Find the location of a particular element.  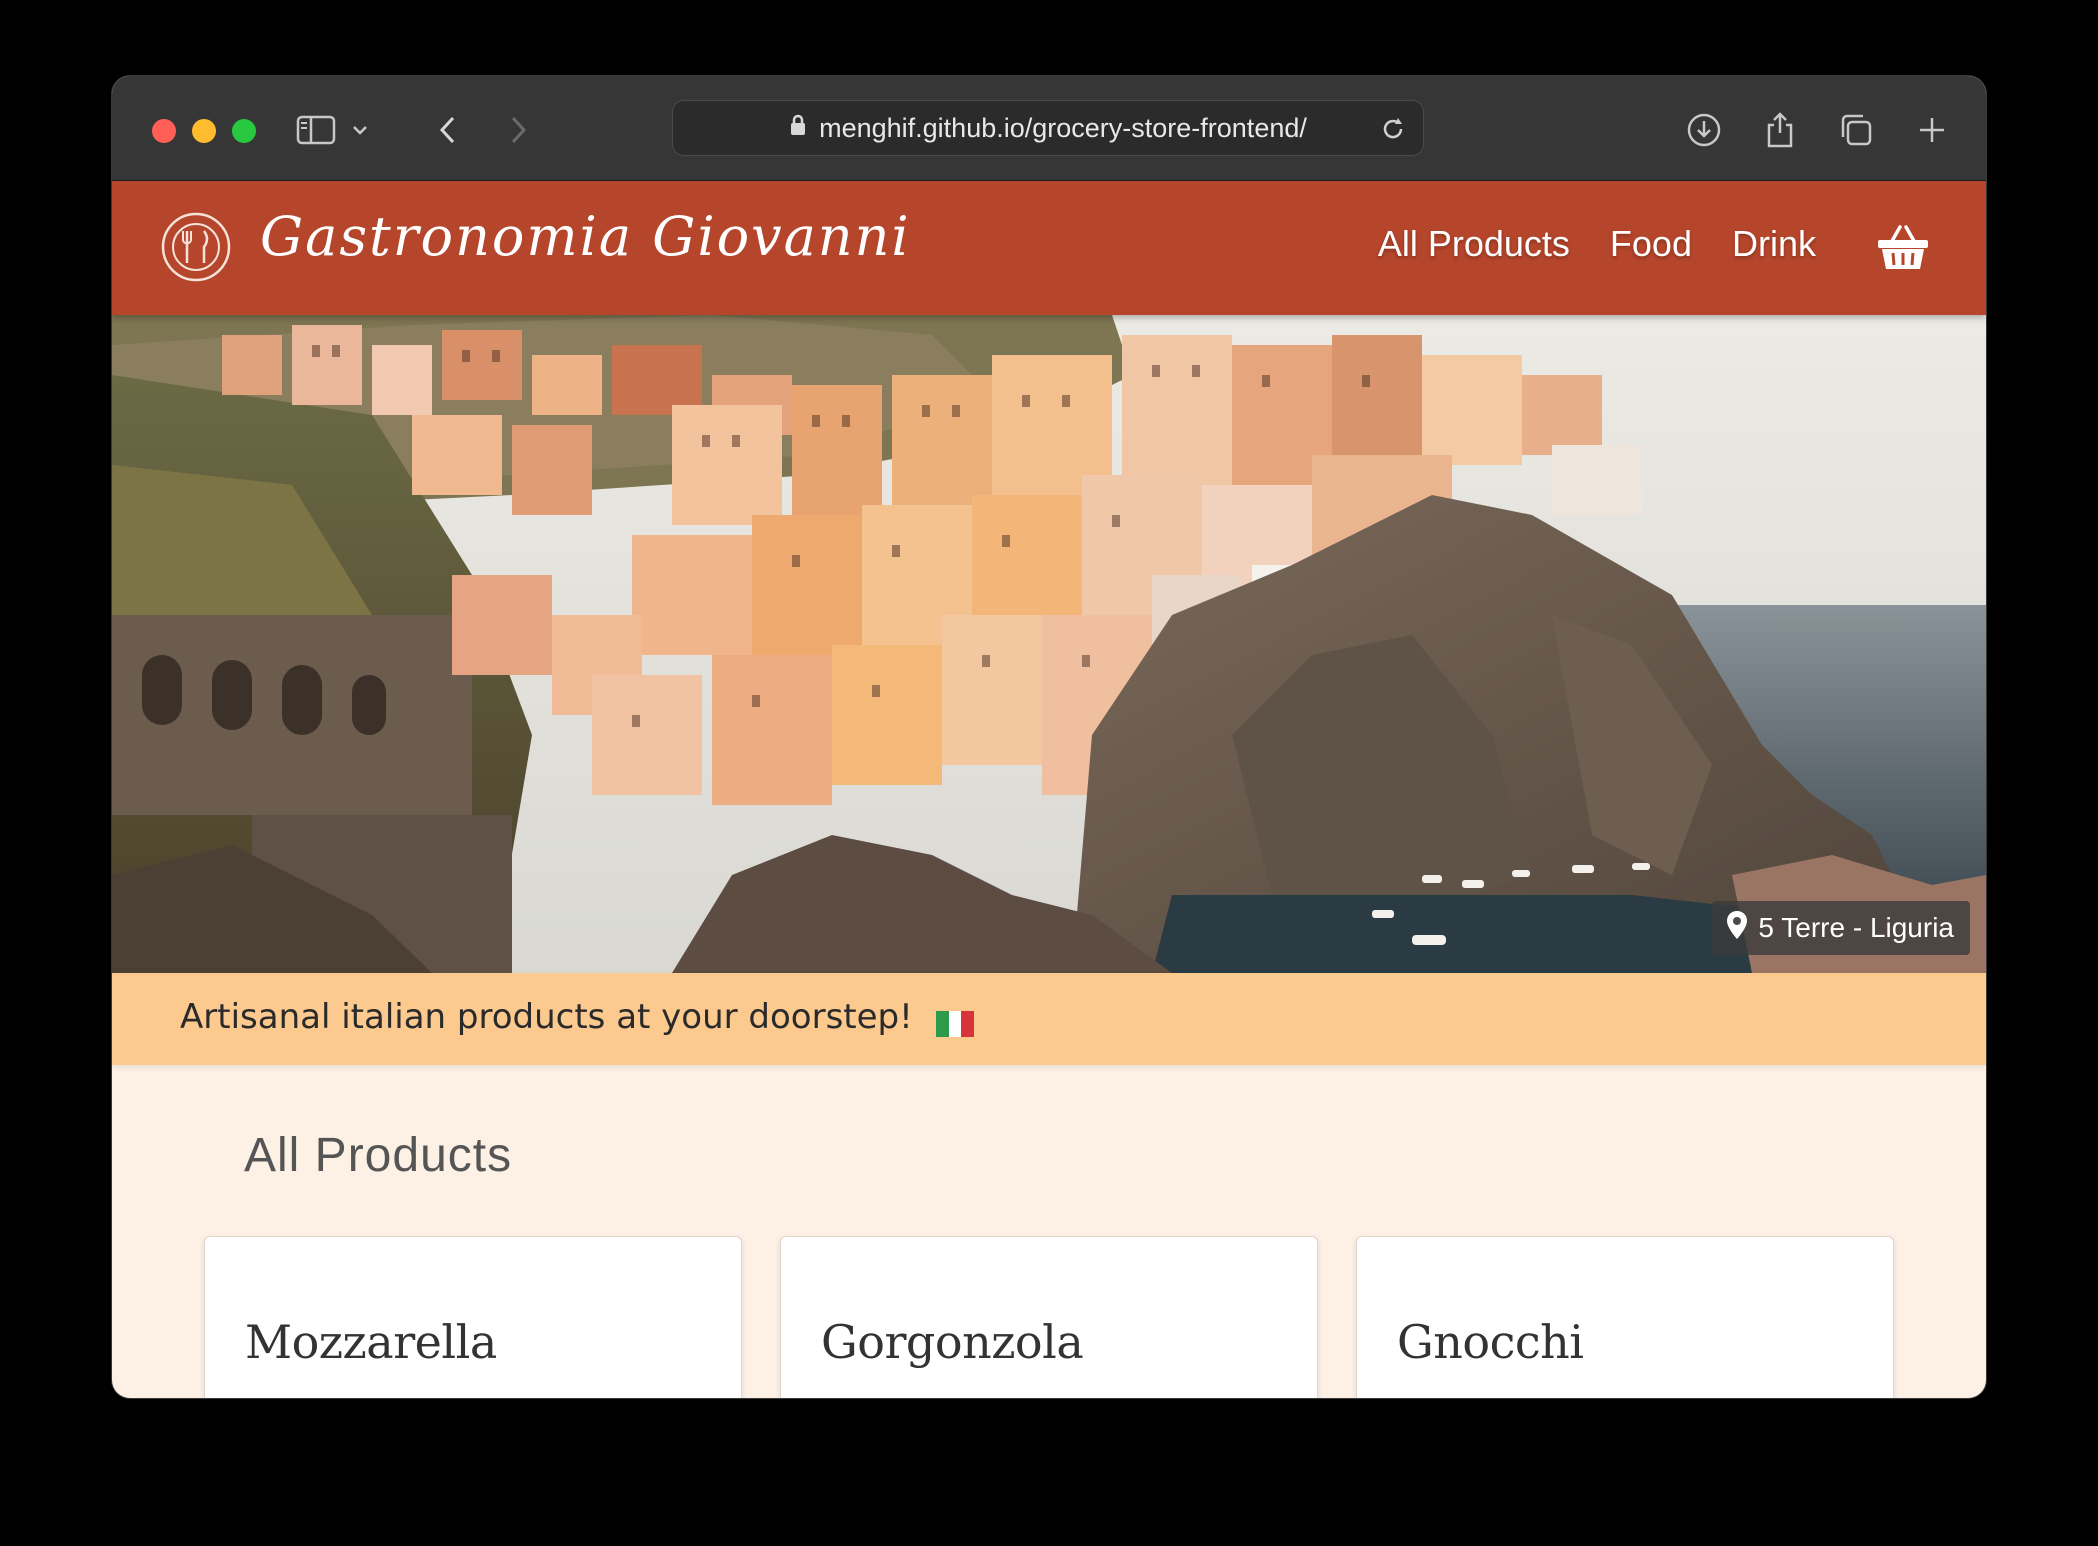

nav-all-products: All Products is located at coordinates (1474, 244).